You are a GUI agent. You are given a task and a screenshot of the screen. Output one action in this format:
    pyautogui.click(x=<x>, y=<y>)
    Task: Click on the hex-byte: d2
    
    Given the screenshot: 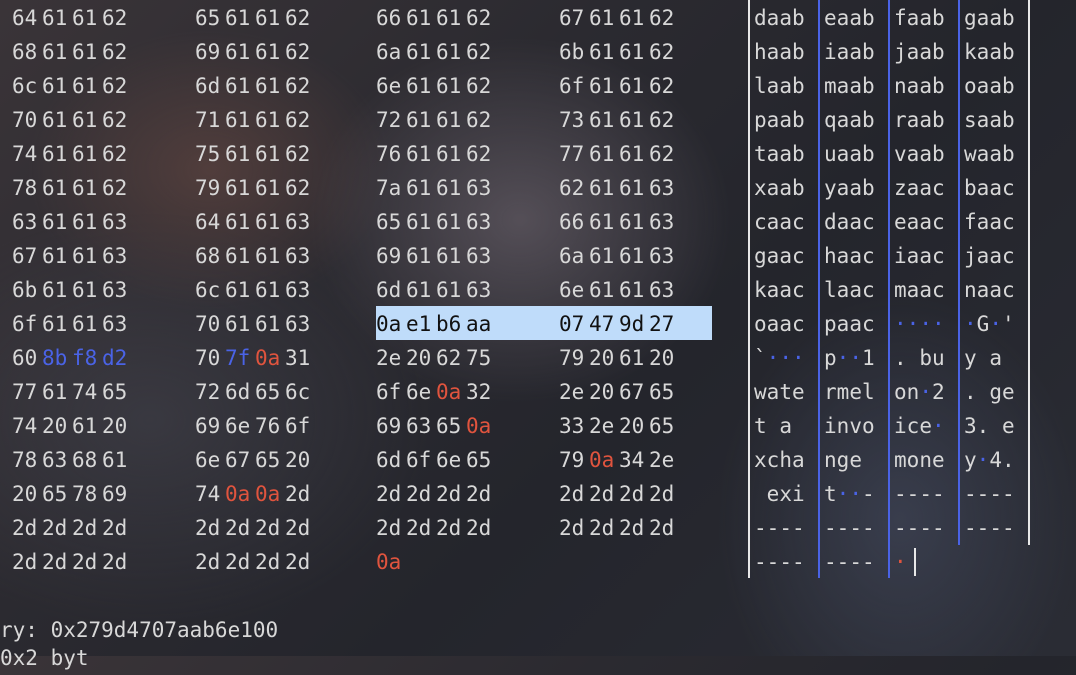 What is the action you would take?
    pyautogui.click(x=117, y=358)
    